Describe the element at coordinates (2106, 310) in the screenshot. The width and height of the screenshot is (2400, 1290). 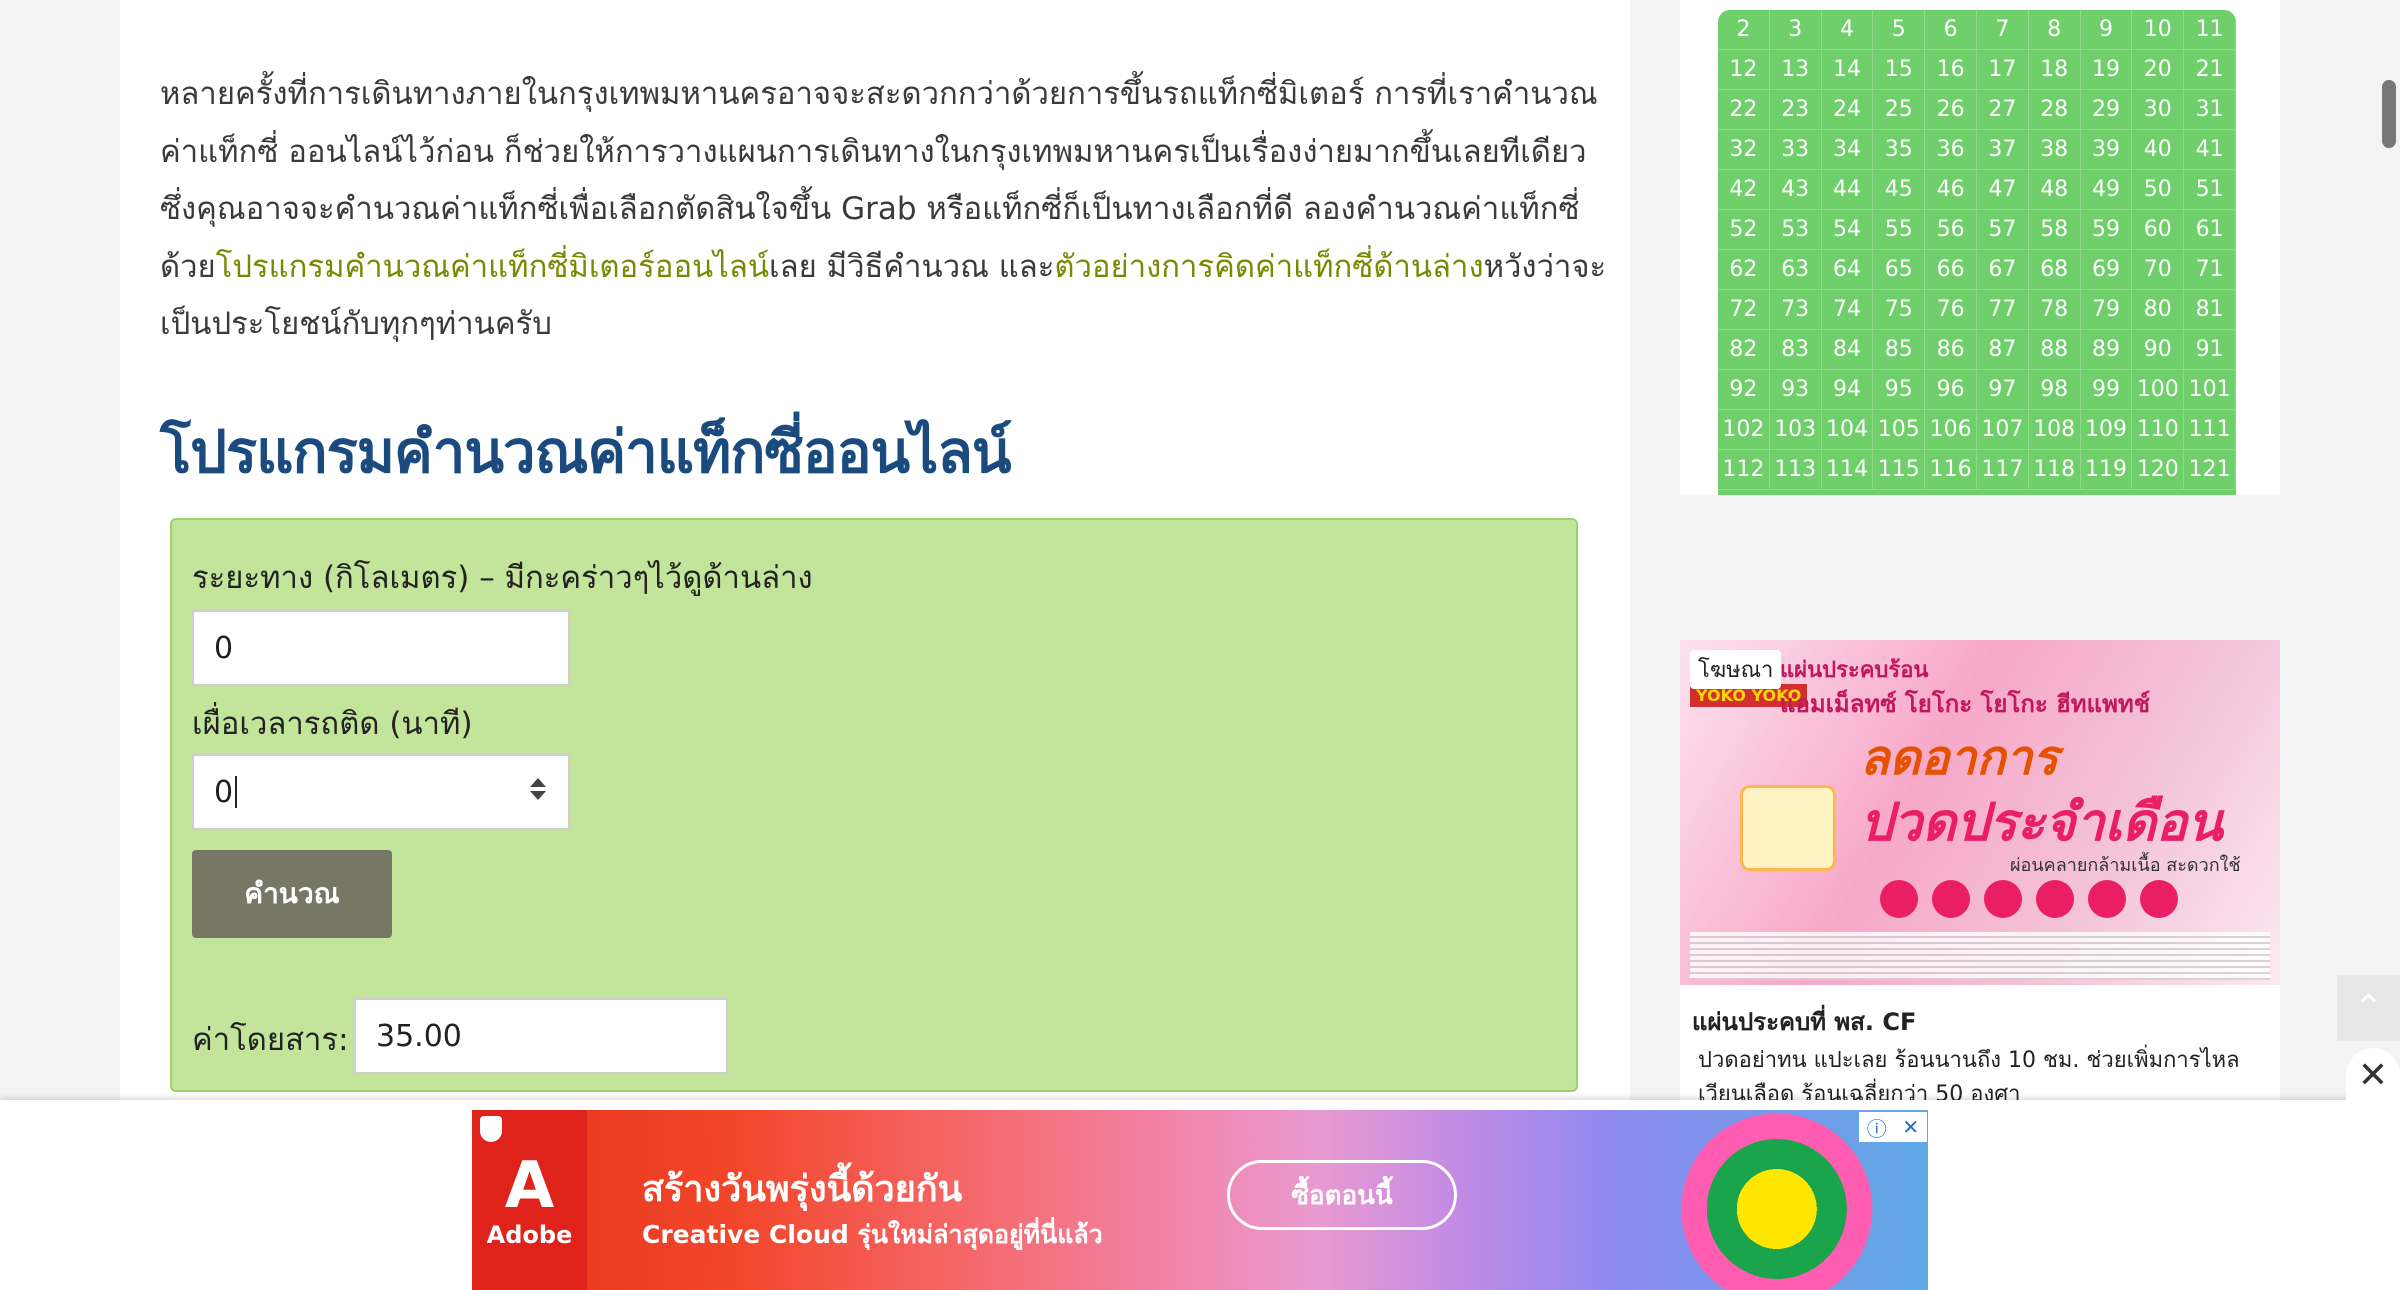
I see `grid-cell: 79` at that location.